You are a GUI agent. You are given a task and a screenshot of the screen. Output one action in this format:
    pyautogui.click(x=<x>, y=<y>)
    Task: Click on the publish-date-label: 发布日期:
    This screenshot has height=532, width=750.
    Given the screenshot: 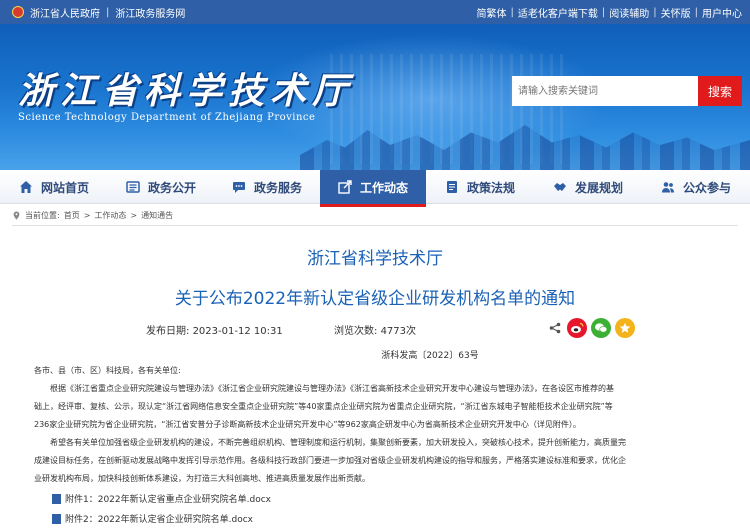 What is the action you would take?
    pyautogui.click(x=168, y=331)
    